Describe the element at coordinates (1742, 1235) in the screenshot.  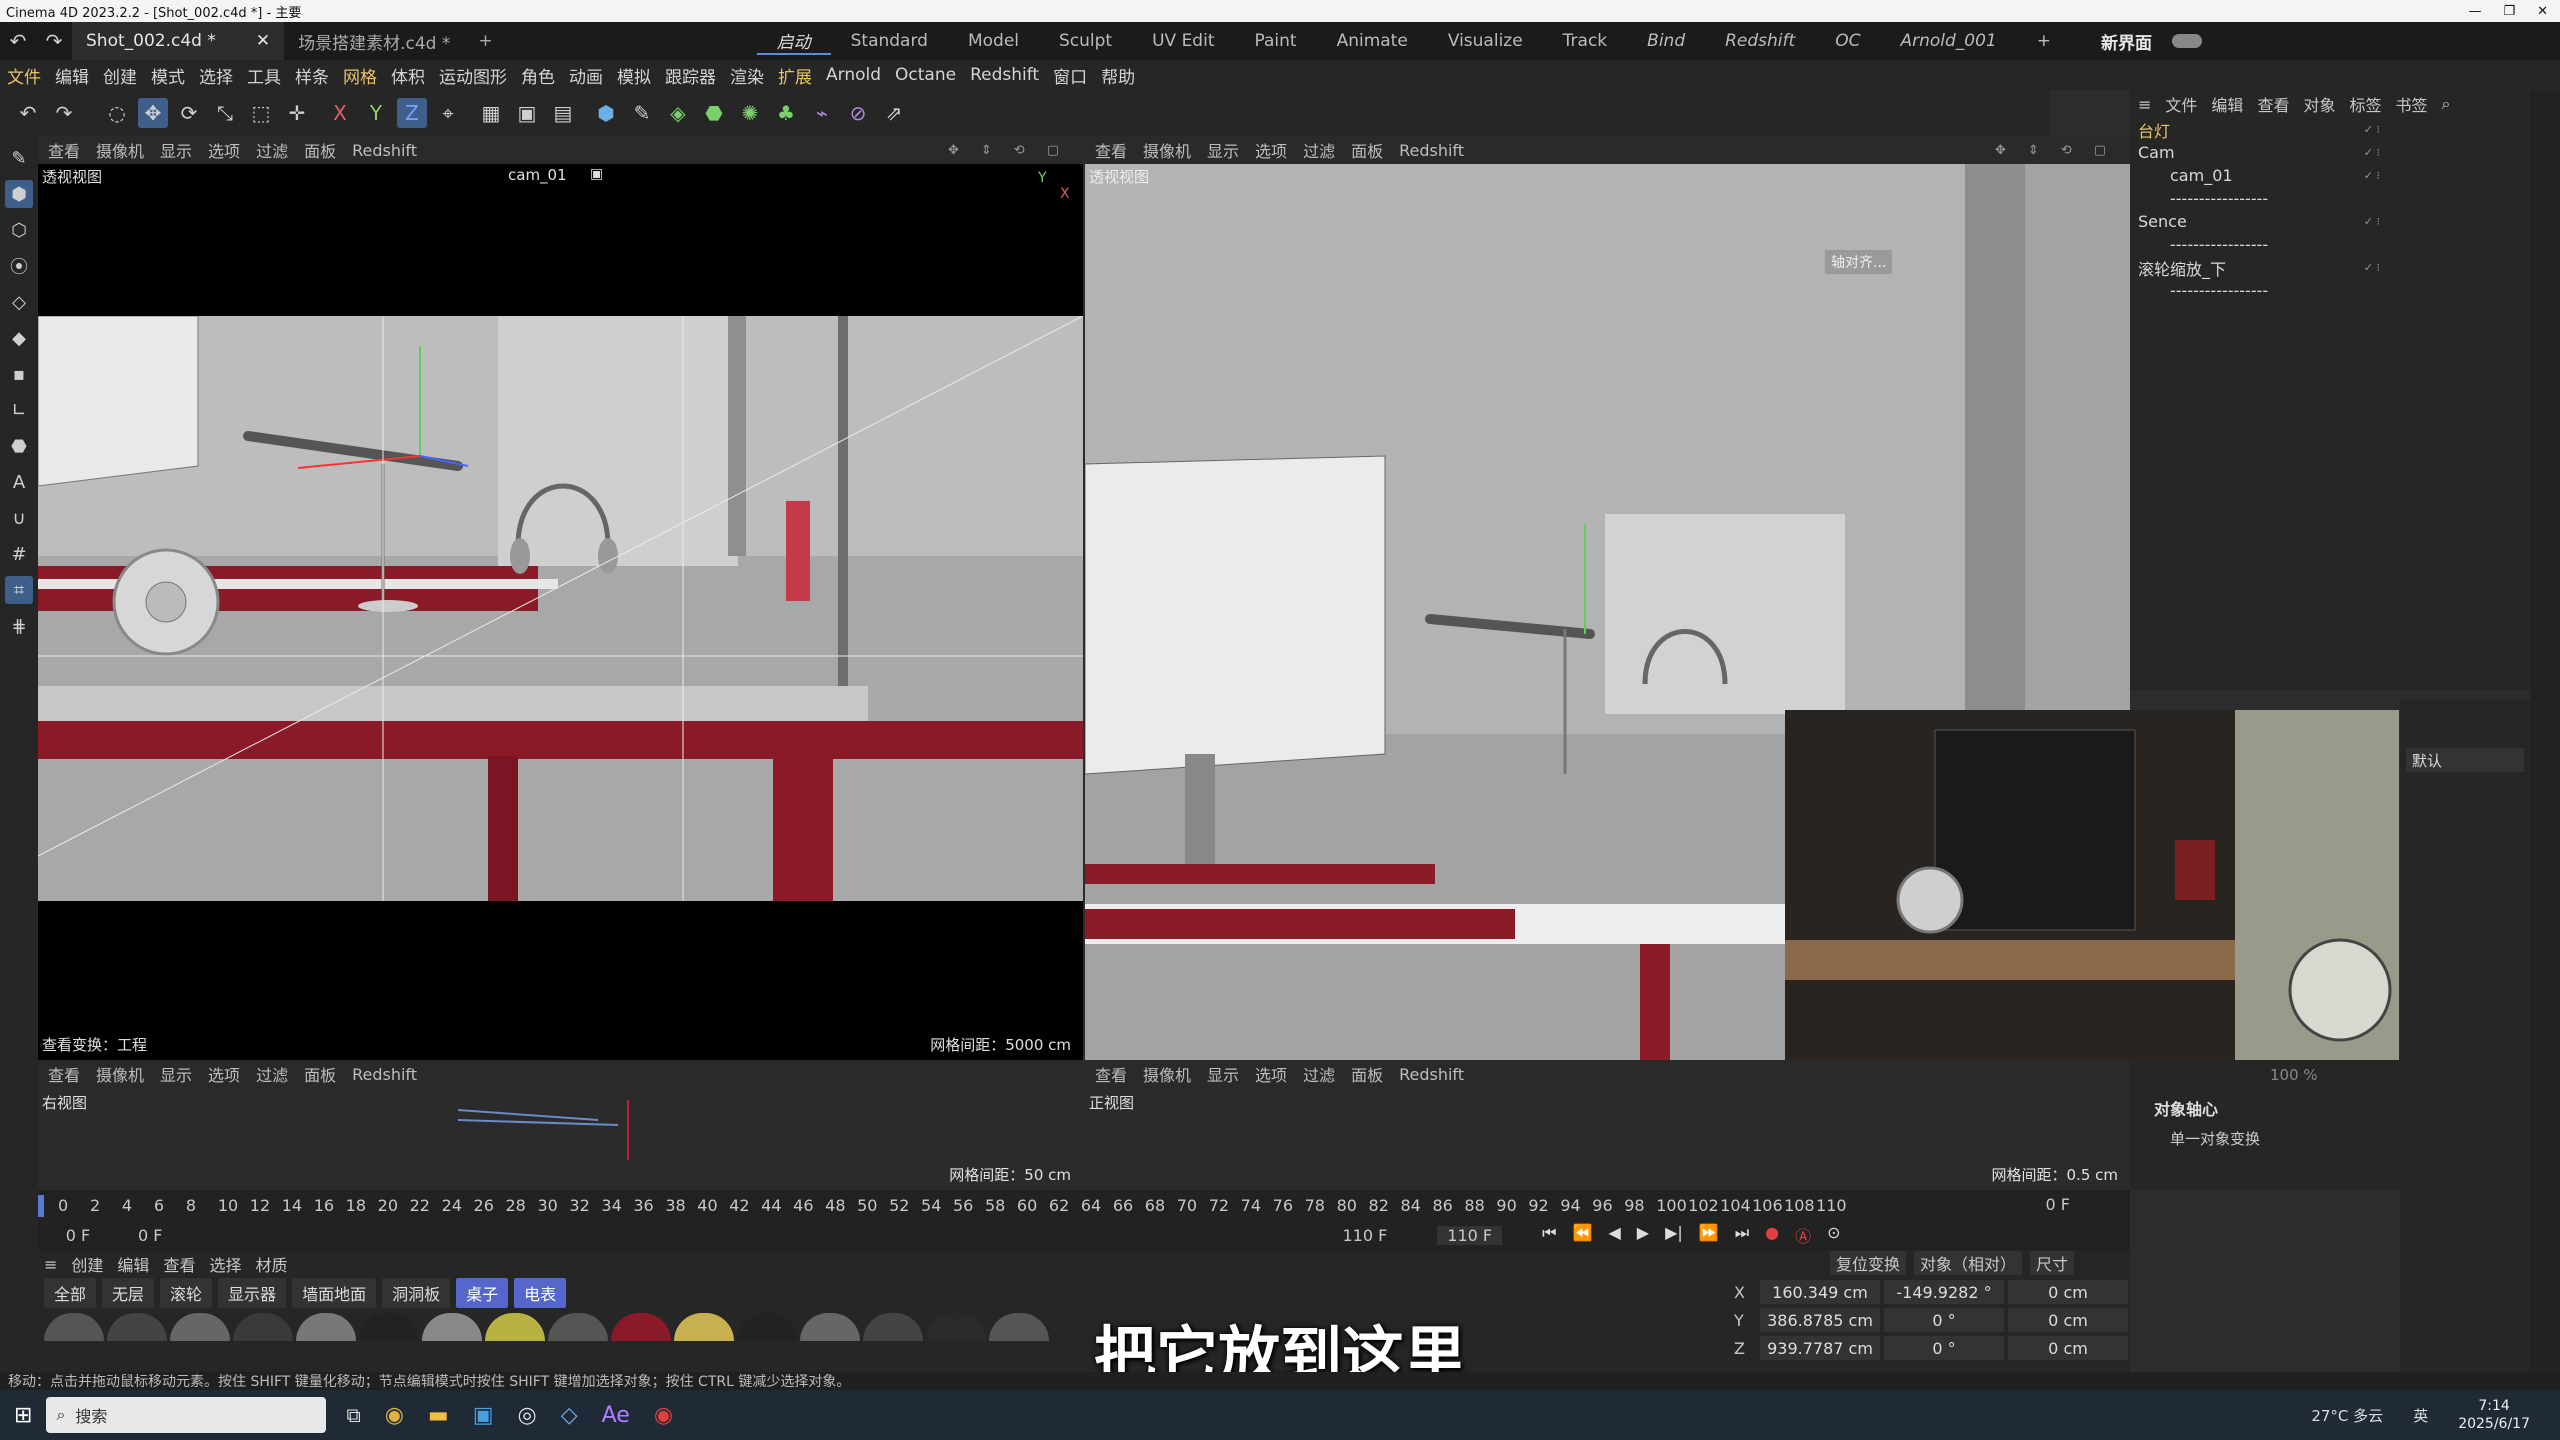
I see `go-end-icon: ⏭` at that location.